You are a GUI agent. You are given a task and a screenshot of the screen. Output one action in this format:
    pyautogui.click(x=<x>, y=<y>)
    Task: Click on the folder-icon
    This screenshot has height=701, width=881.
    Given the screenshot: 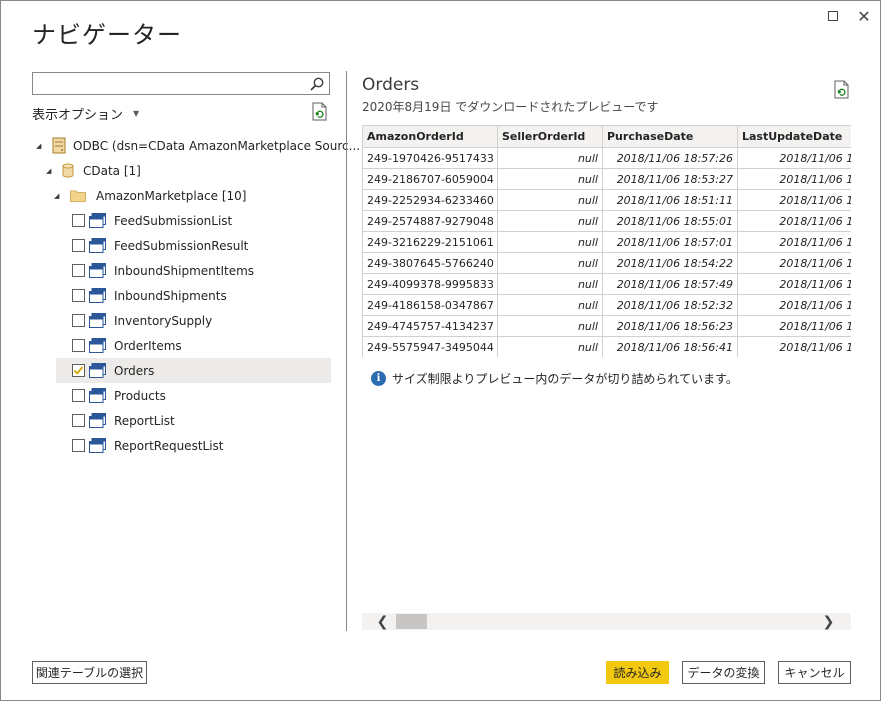 What is the action you would take?
    pyautogui.click(x=78, y=196)
    